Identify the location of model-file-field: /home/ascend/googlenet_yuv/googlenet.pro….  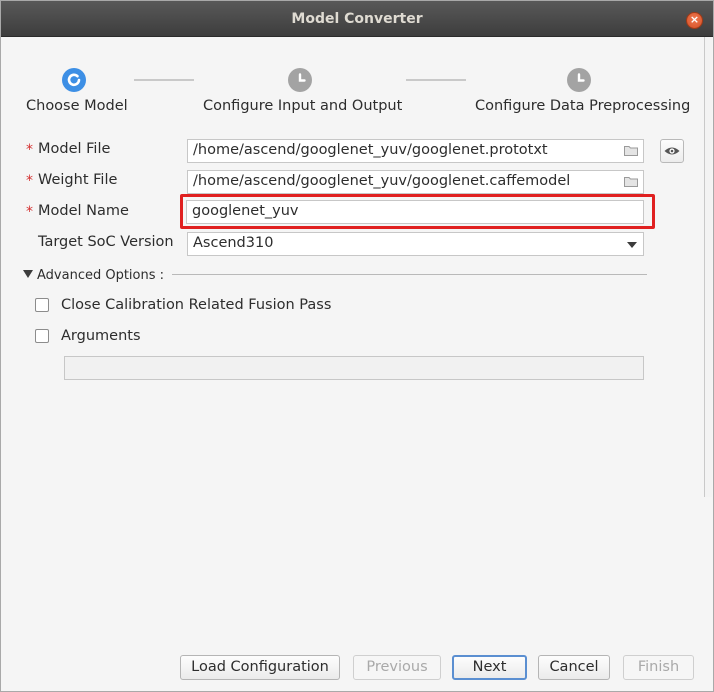
(415, 151).